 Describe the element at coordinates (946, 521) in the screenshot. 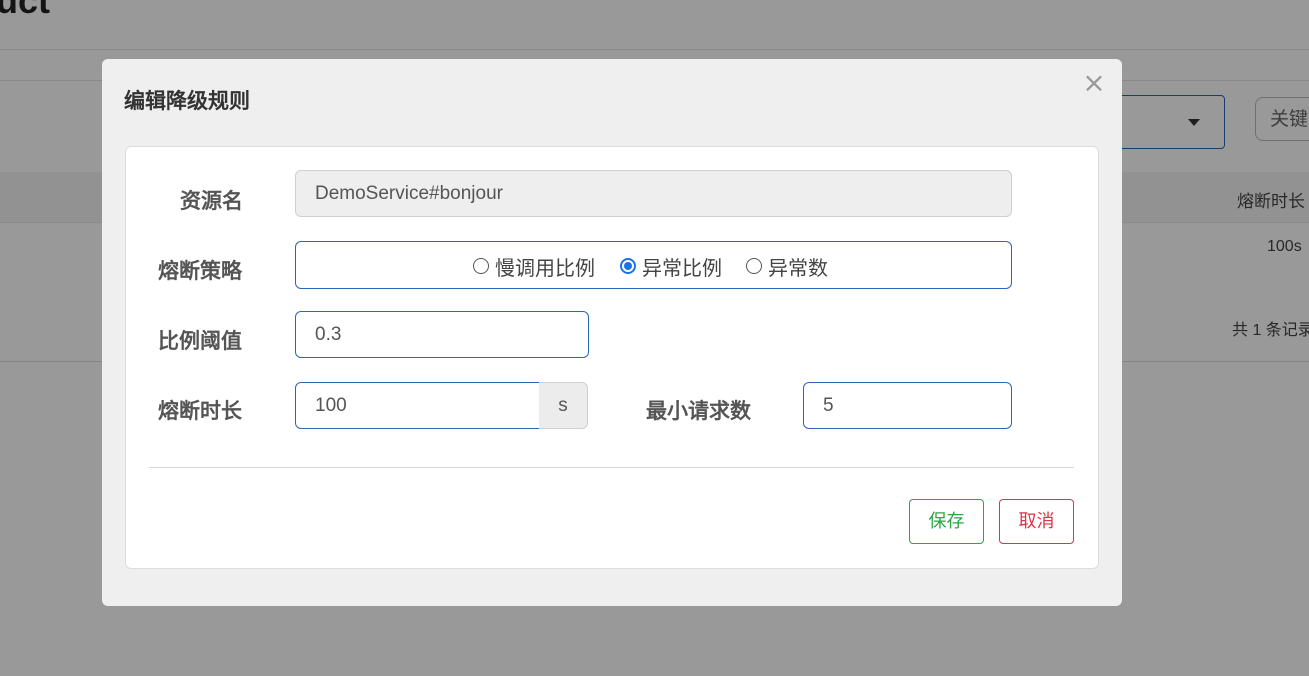

I see `save-button: 保存` at that location.